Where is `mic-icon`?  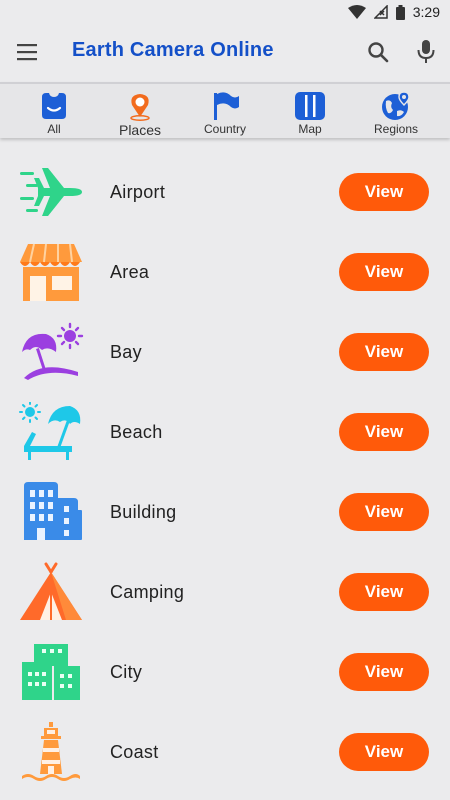 mic-icon is located at coordinates (426, 52).